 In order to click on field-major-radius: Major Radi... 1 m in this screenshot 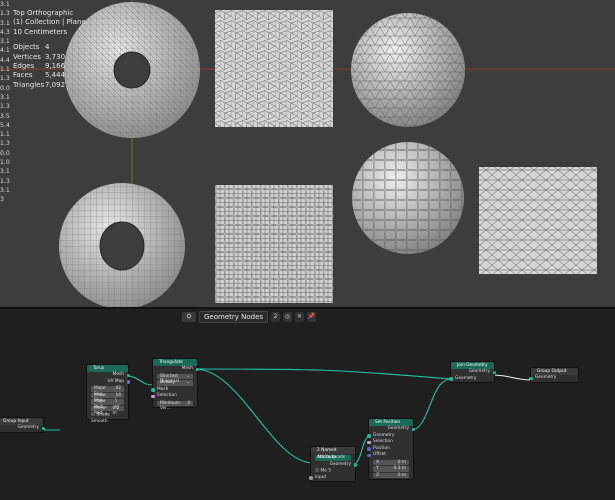, I will do `click(107, 404)`.